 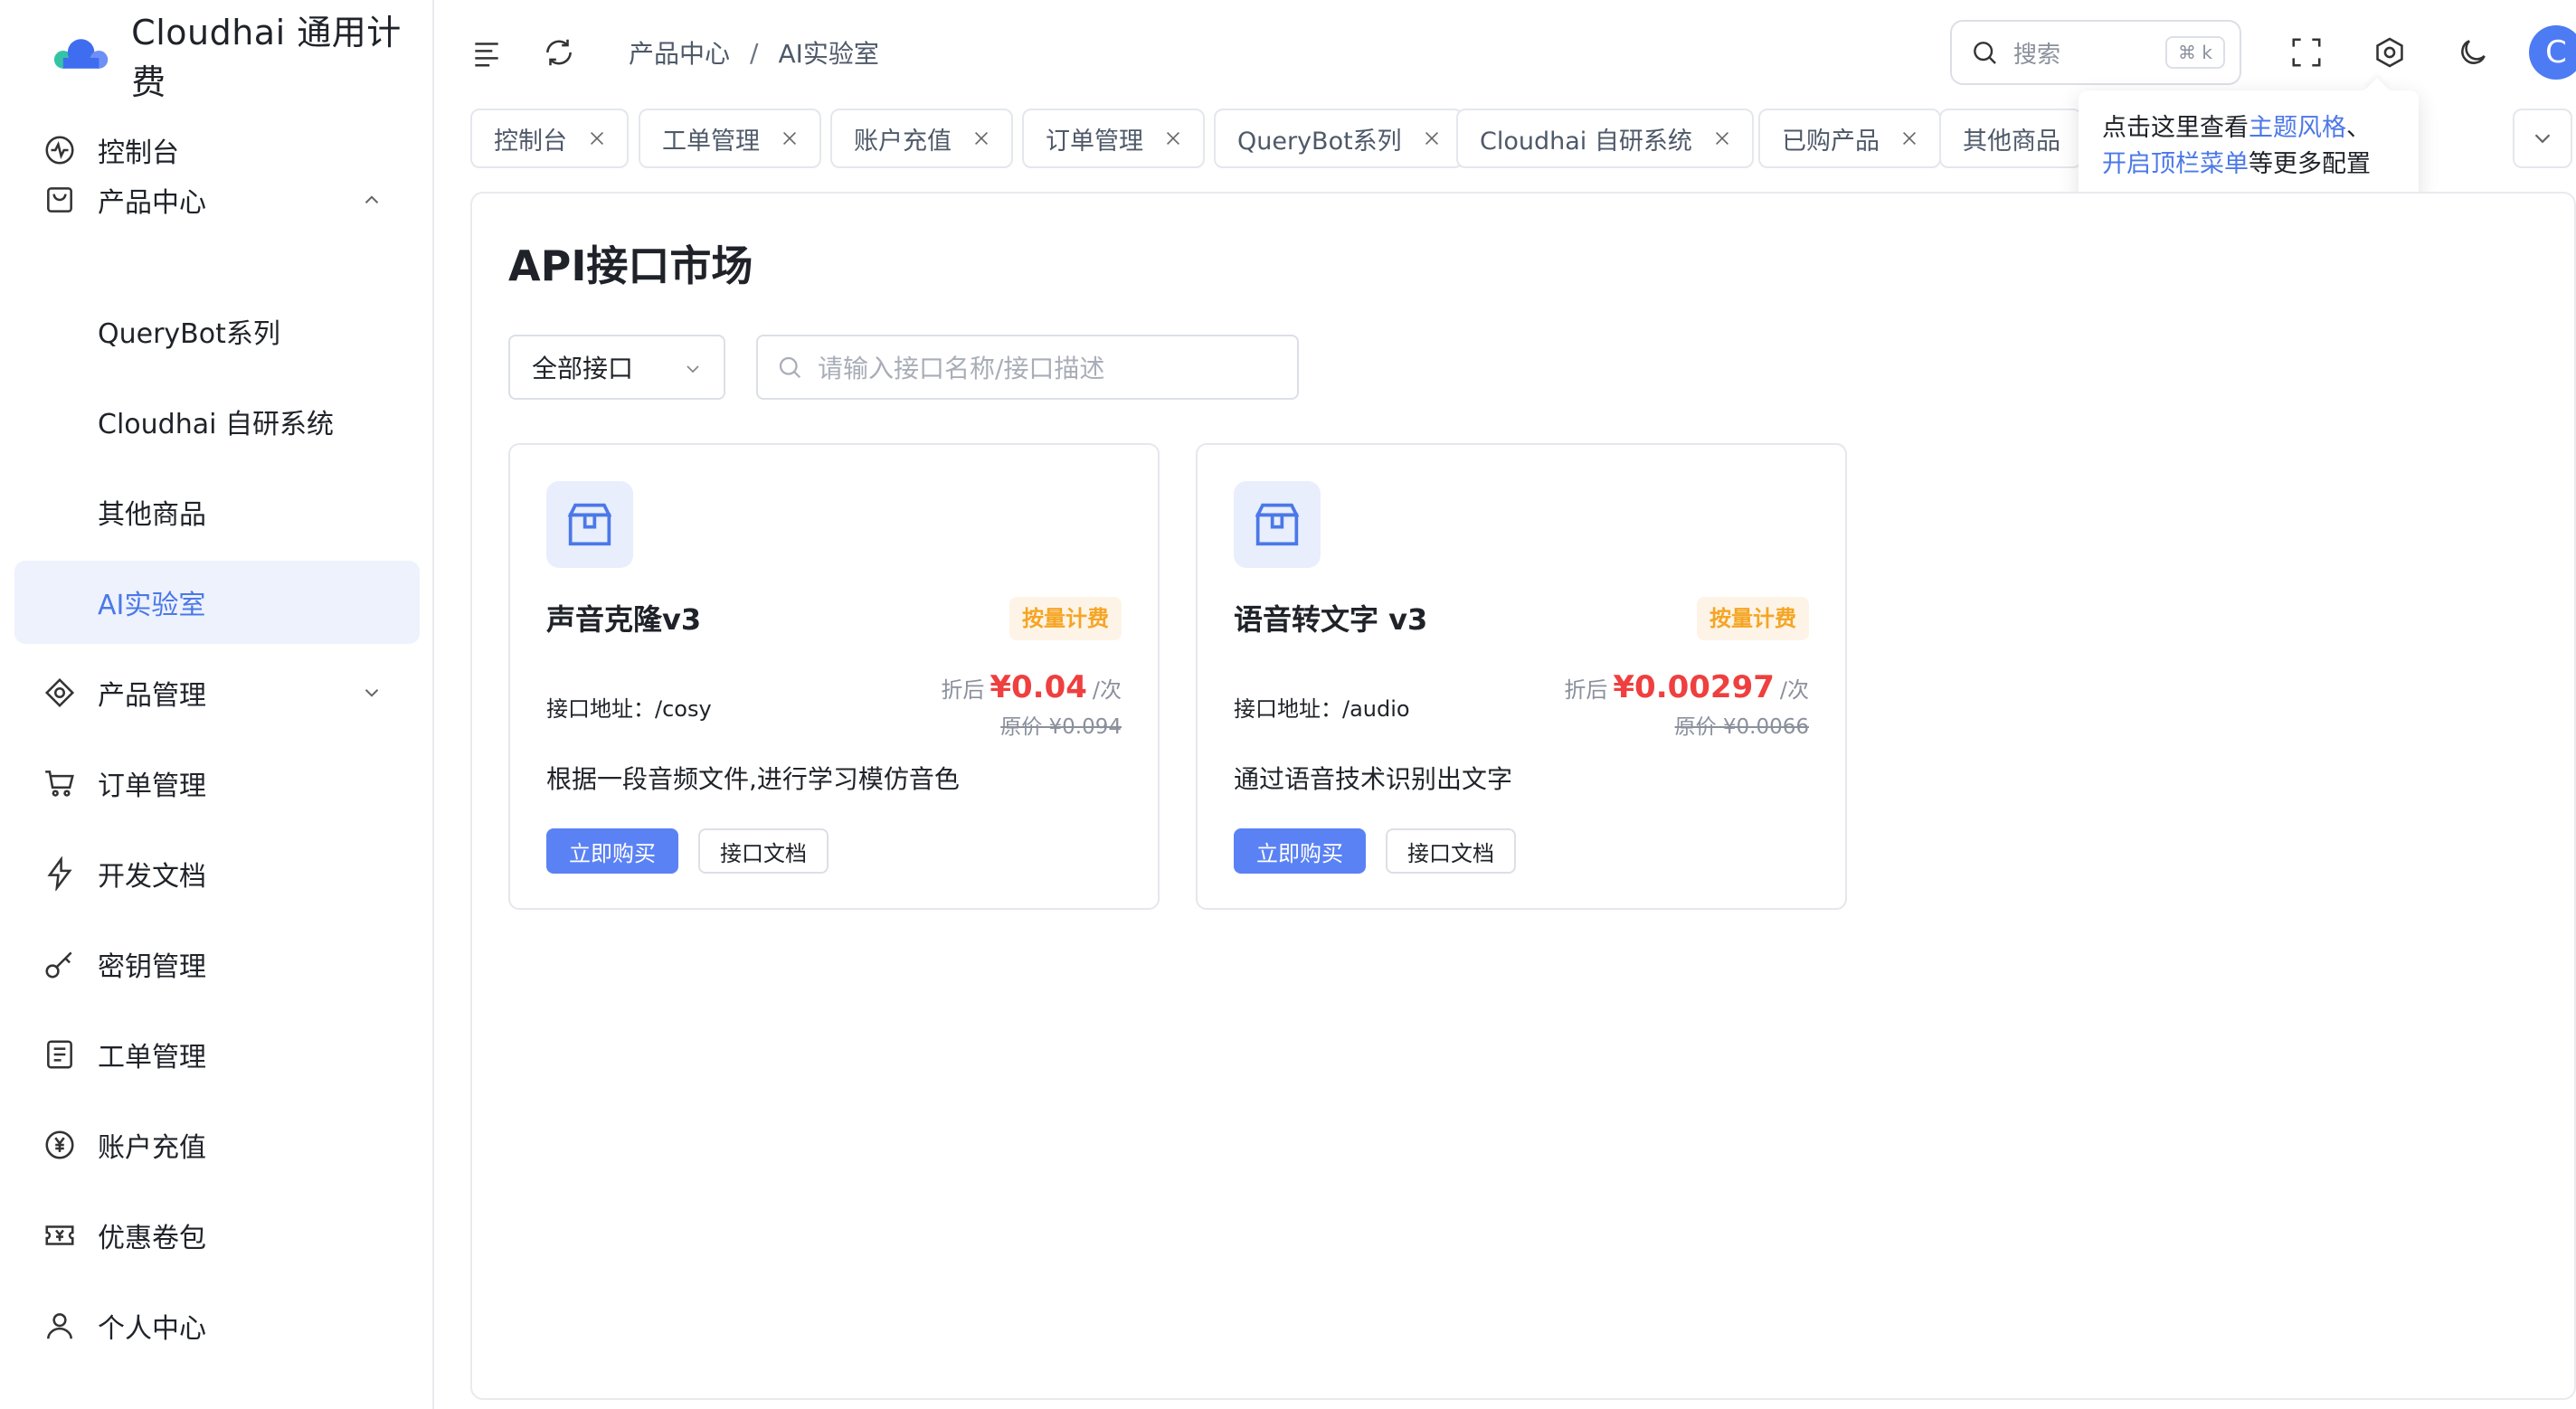 I want to click on api-search-input: 请输入接口名称/接口描述, so click(x=1027, y=367).